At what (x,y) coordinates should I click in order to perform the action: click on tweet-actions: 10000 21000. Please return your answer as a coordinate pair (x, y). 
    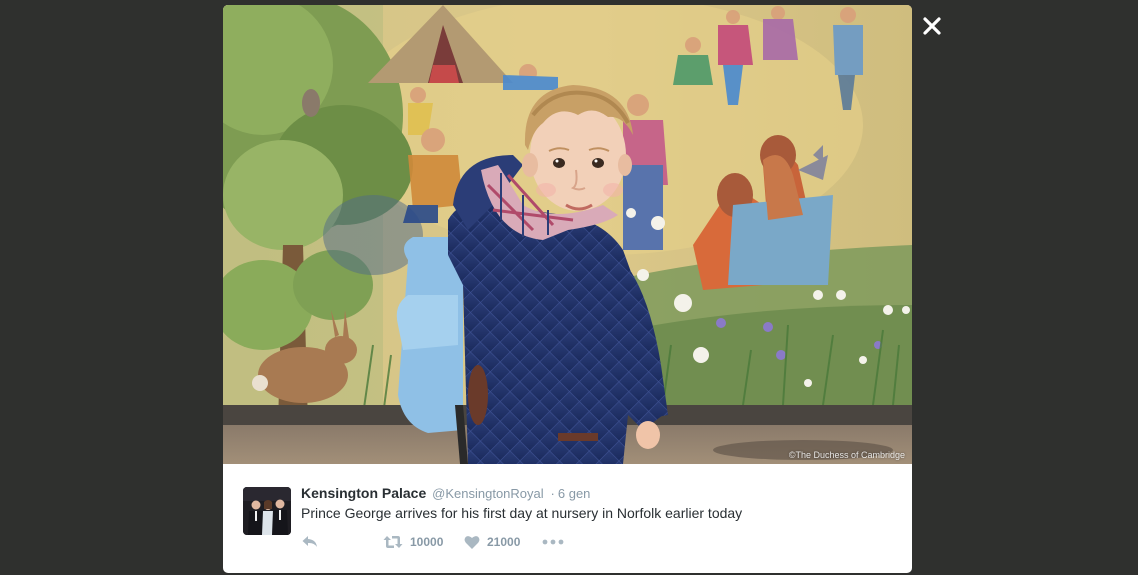
    Looking at the image, I should click on (501, 542).